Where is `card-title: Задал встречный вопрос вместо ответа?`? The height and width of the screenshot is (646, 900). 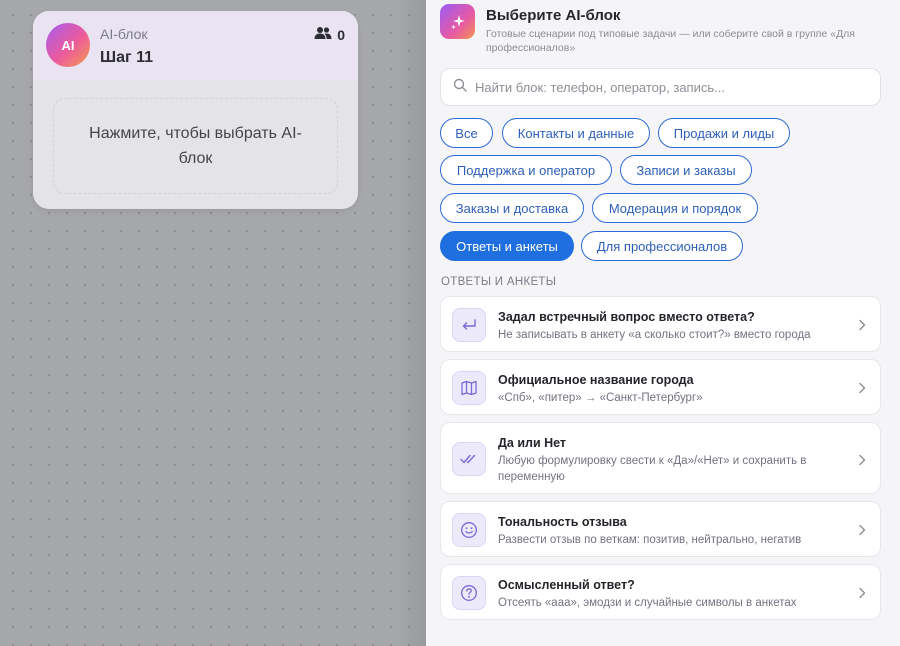 card-title: Задал встречный вопрос вместо ответа? is located at coordinates (626, 317).